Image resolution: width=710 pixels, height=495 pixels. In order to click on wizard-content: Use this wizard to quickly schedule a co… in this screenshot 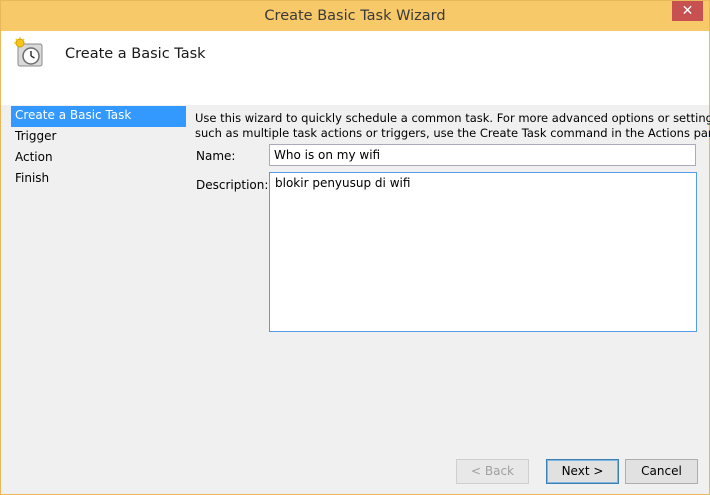, I will do `click(452, 126)`.